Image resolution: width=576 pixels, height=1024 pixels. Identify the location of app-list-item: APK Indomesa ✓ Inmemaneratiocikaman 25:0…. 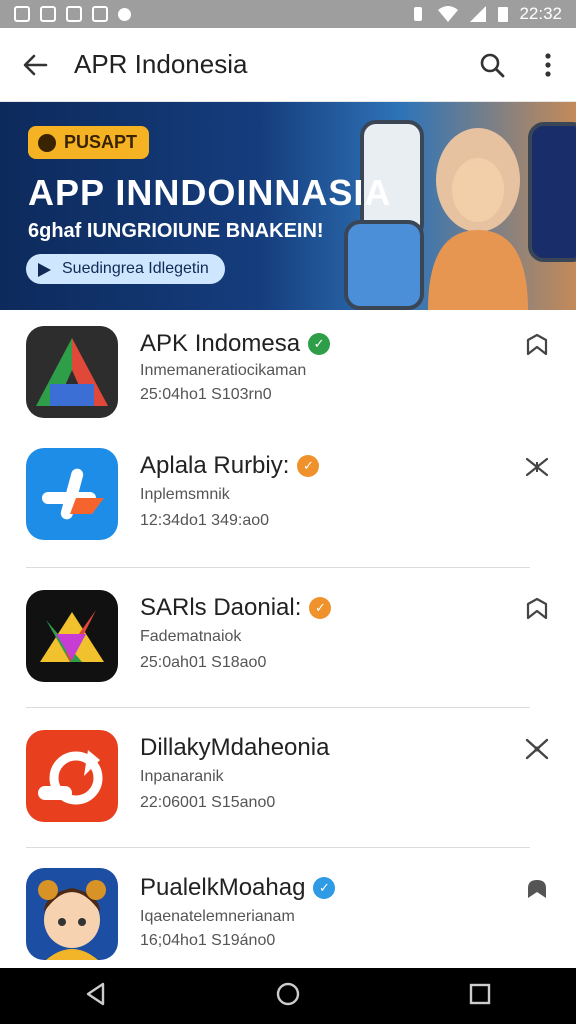
(288, 380).